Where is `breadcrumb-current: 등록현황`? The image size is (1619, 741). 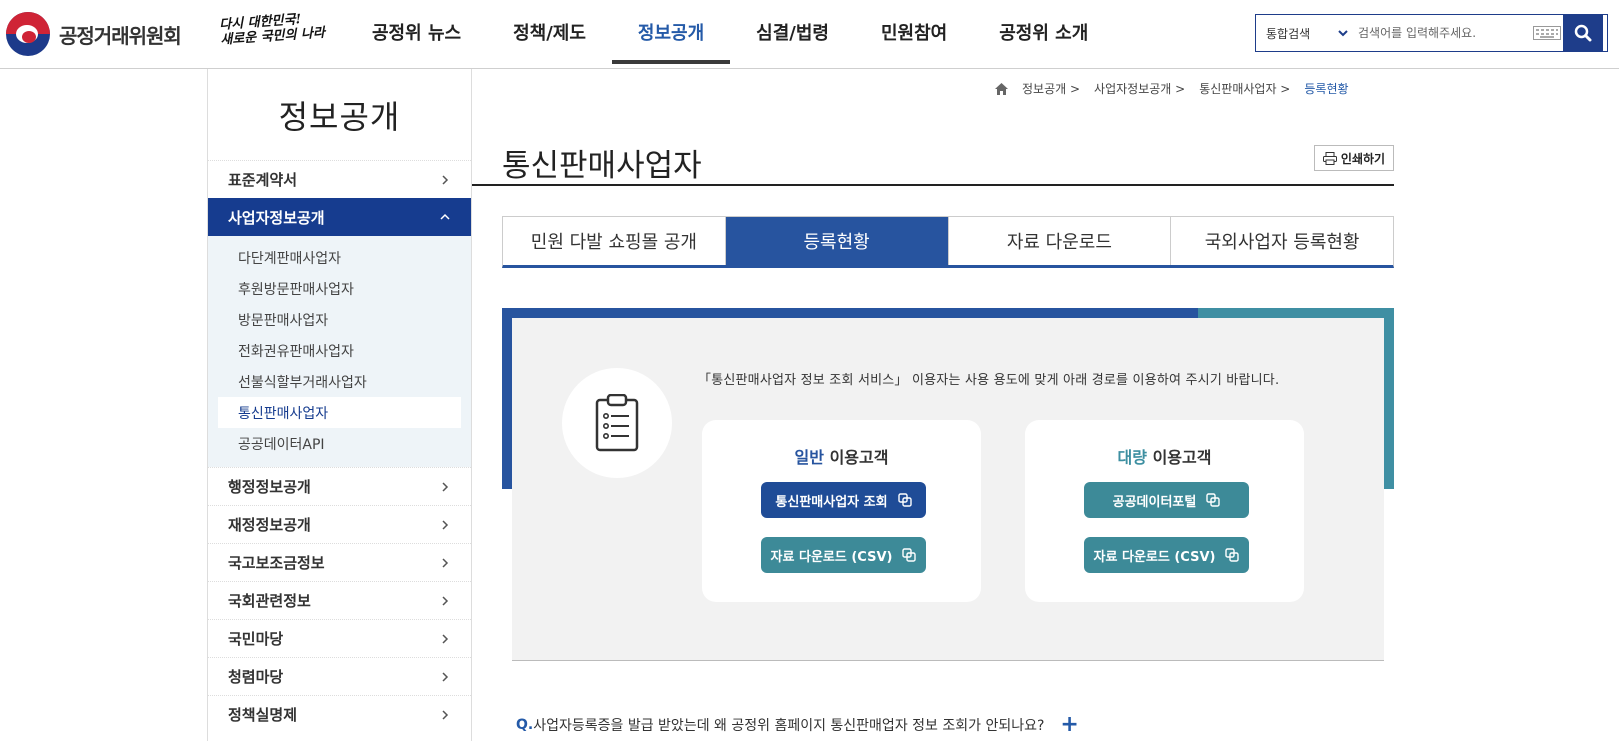
breadcrumb-current: 등록현황 is located at coordinates (1326, 89).